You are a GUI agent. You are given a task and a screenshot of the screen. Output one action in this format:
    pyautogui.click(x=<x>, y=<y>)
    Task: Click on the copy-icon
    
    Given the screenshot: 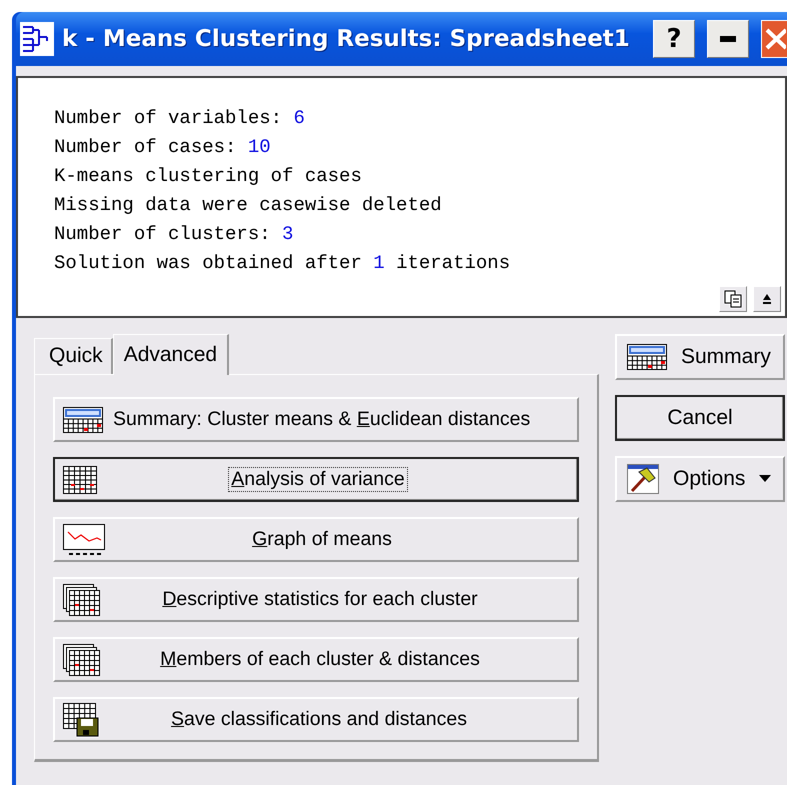 What is the action you would take?
    pyautogui.click(x=733, y=299)
    